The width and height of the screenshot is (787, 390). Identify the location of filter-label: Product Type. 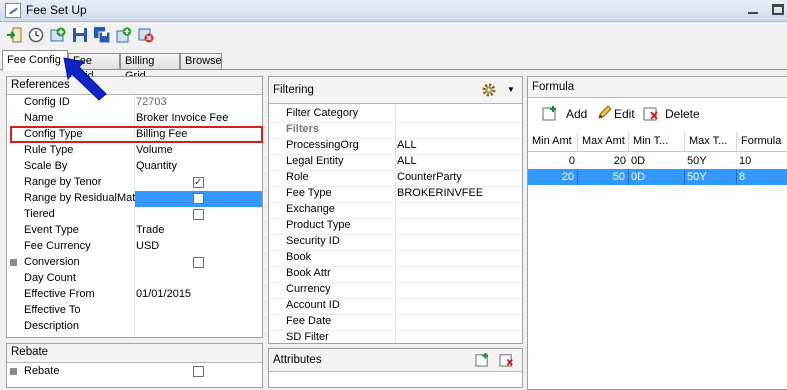
(318, 225).